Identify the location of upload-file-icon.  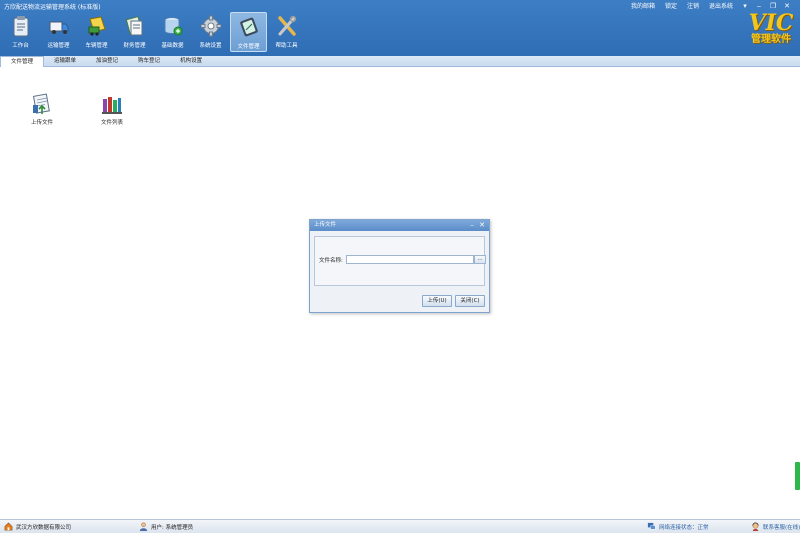
(41, 103).